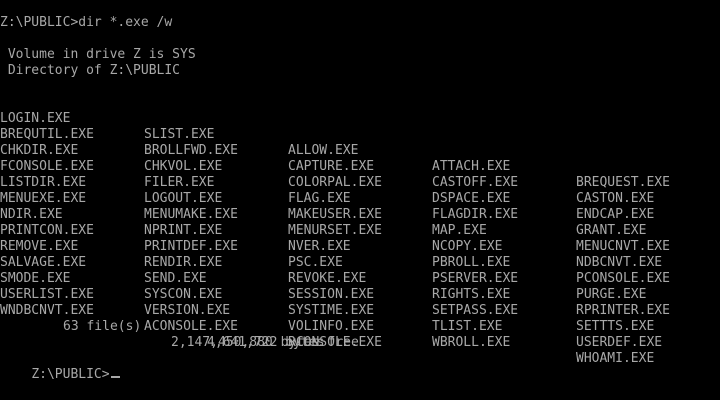 This screenshot has width=720, height=400. Describe the element at coordinates (191, 214) in the screenshot. I see `file-entry: MENUMAKE.EXE` at that location.